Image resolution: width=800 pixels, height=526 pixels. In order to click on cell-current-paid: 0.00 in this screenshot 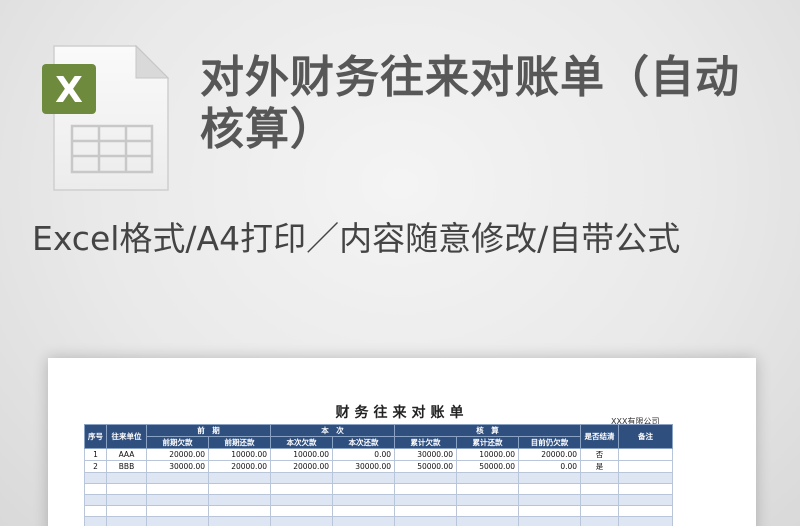, I will do `click(363, 454)`.